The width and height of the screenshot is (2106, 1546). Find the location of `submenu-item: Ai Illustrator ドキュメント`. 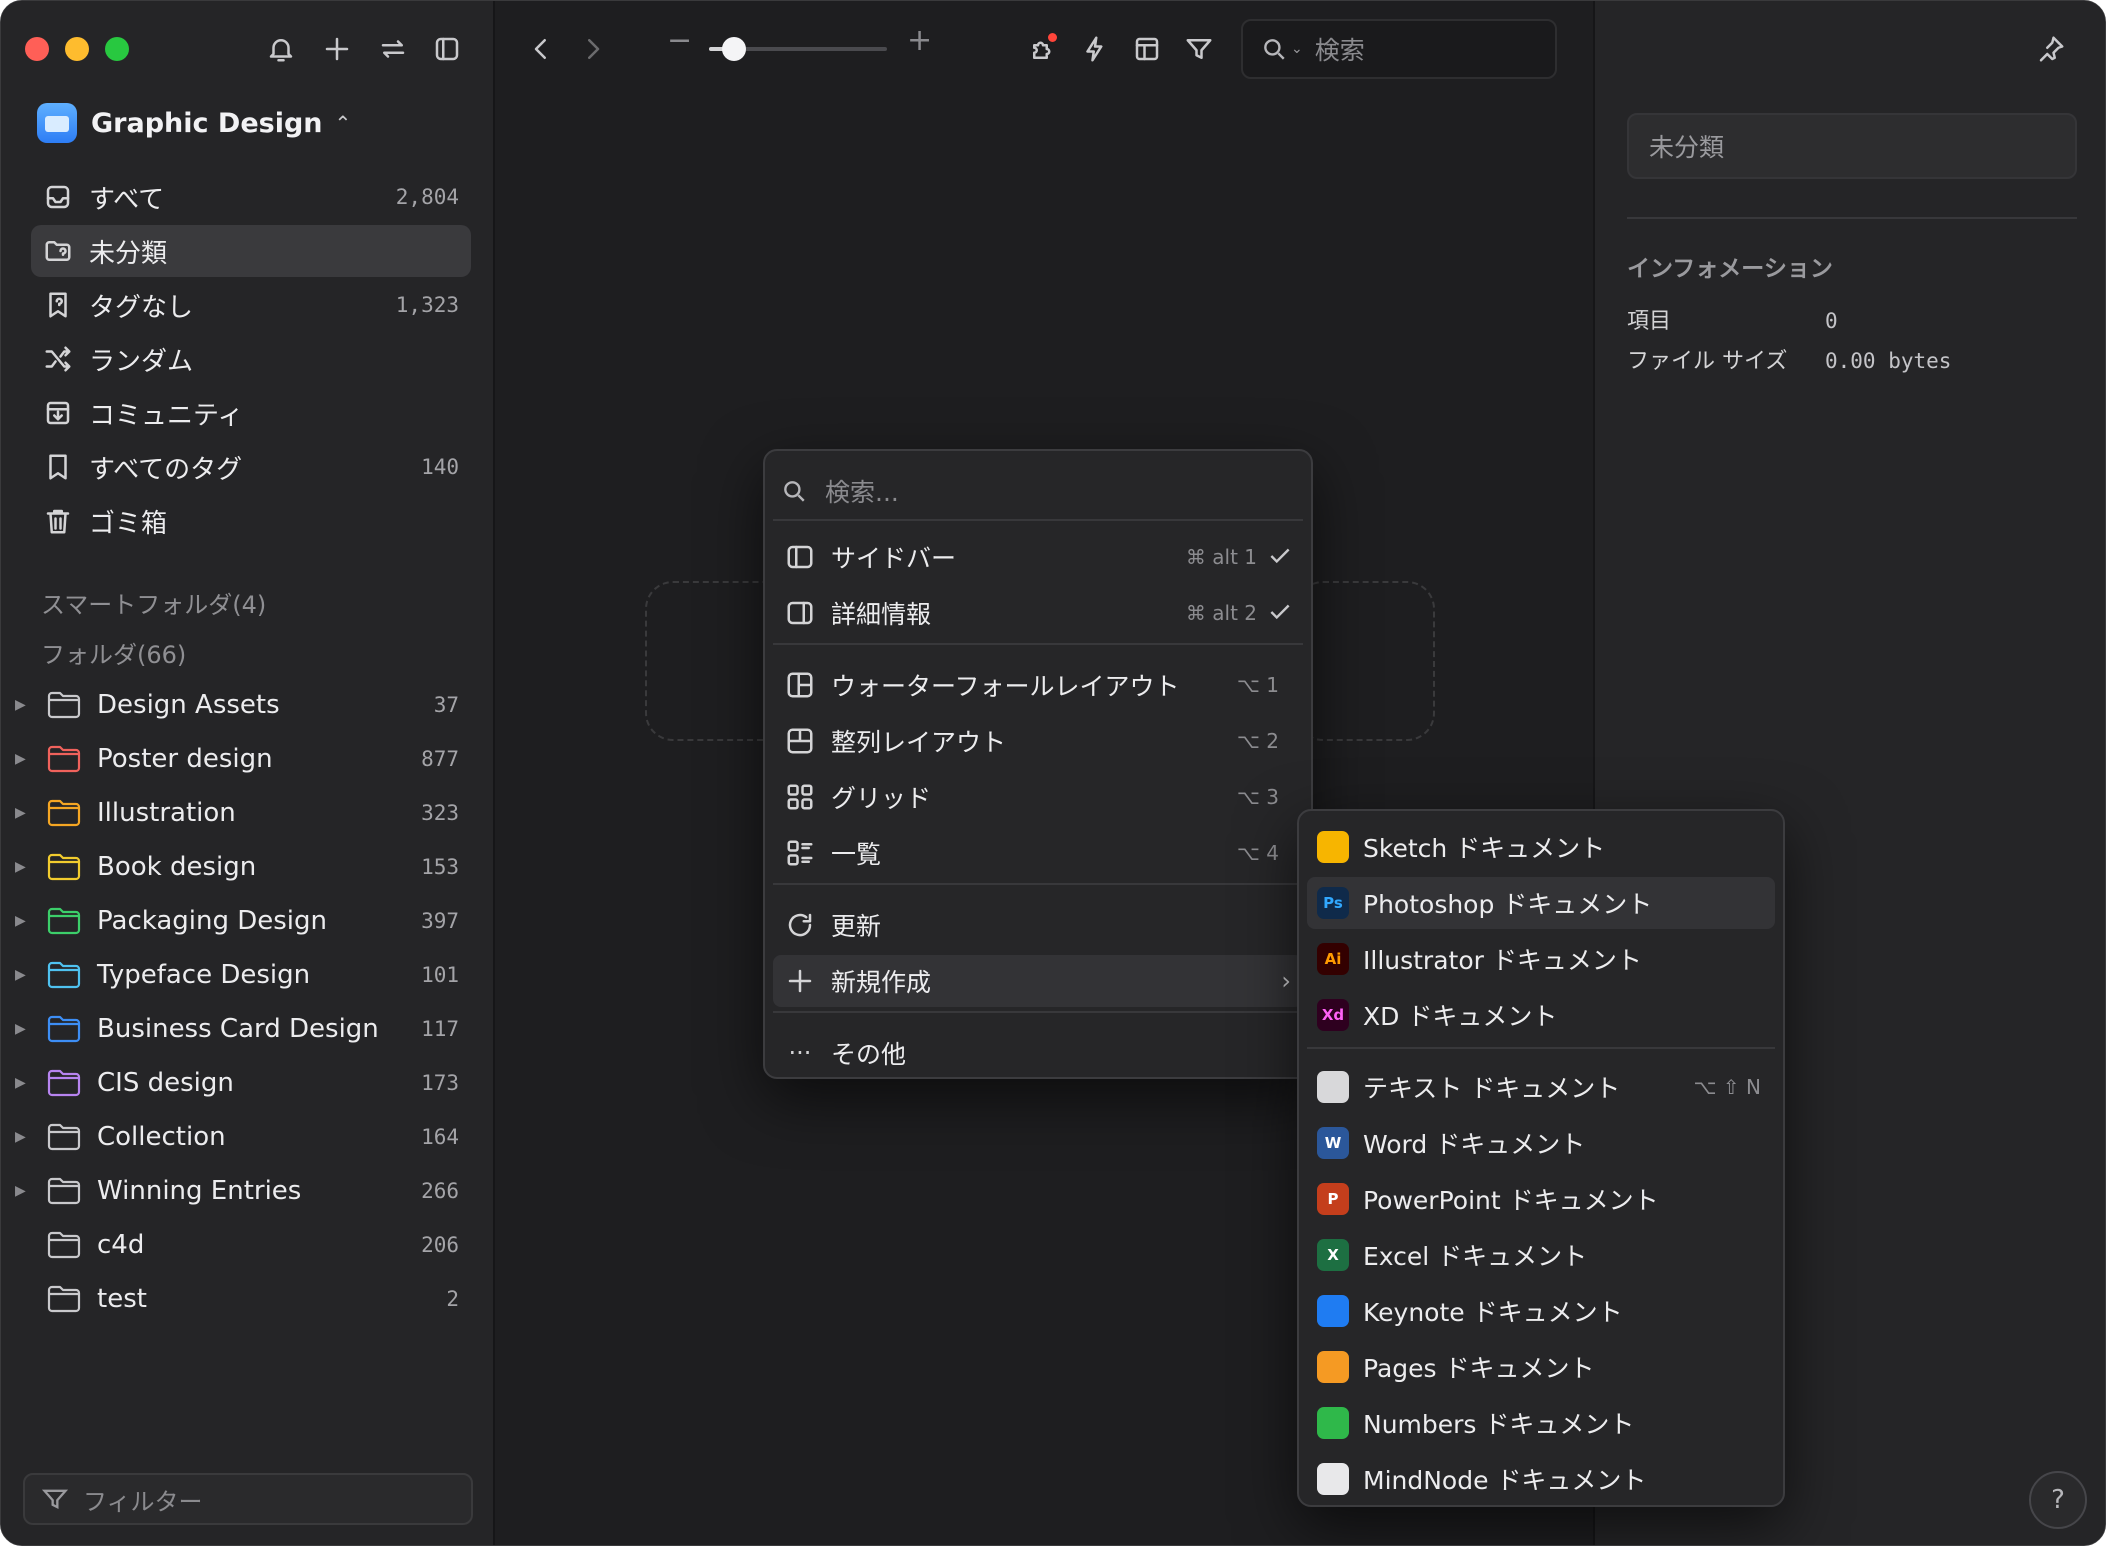

submenu-item: Ai Illustrator ドキュメント is located at coordinates (1541, 959).